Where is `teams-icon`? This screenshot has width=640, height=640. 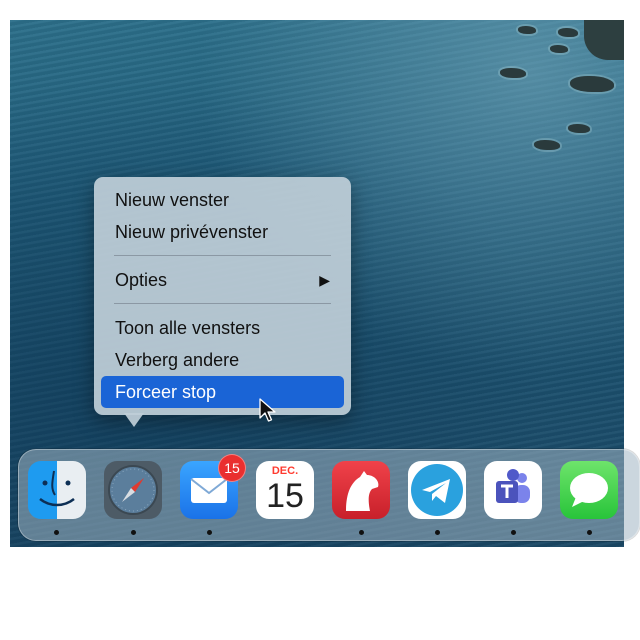
teams-icon is located at coordinates (513, 490).